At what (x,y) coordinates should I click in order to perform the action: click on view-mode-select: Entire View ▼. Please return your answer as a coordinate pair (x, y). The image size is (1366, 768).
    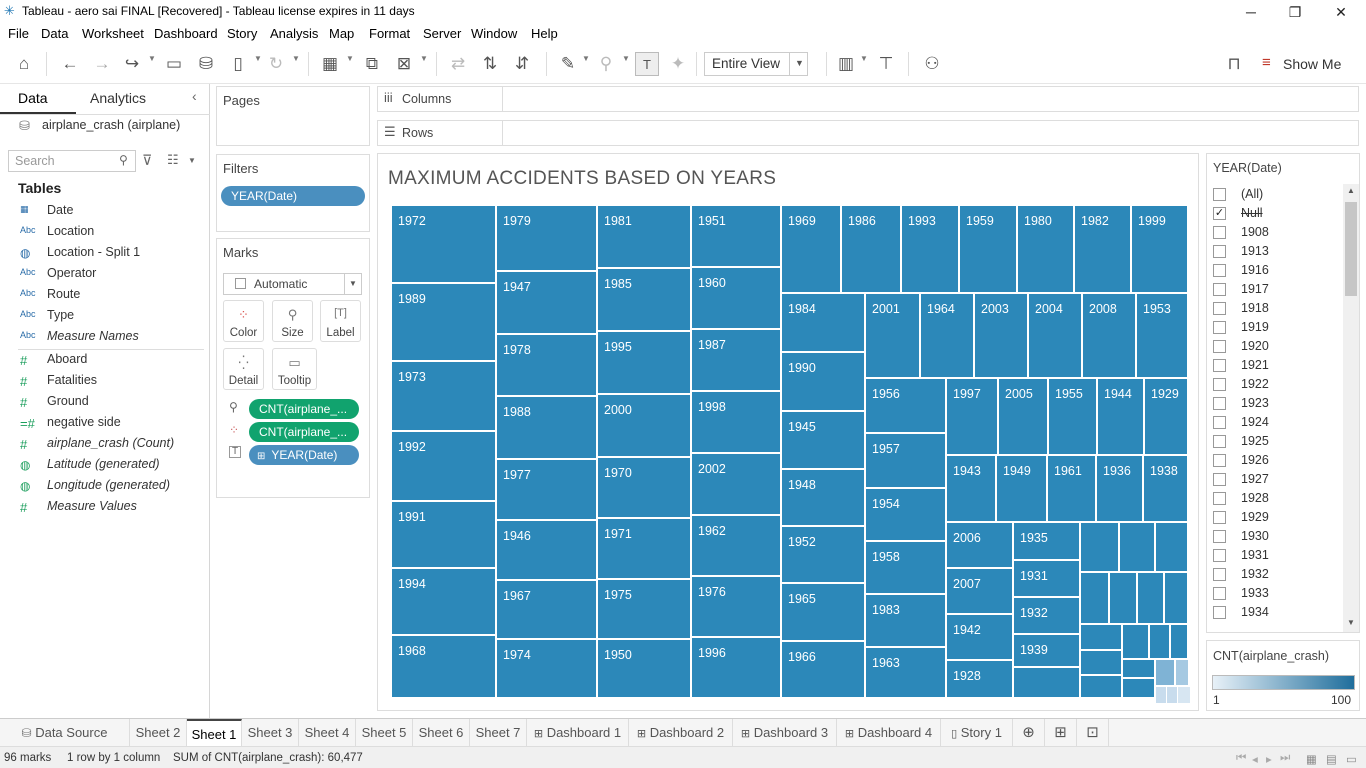
    Looking at the image, I should click on (756, 64).